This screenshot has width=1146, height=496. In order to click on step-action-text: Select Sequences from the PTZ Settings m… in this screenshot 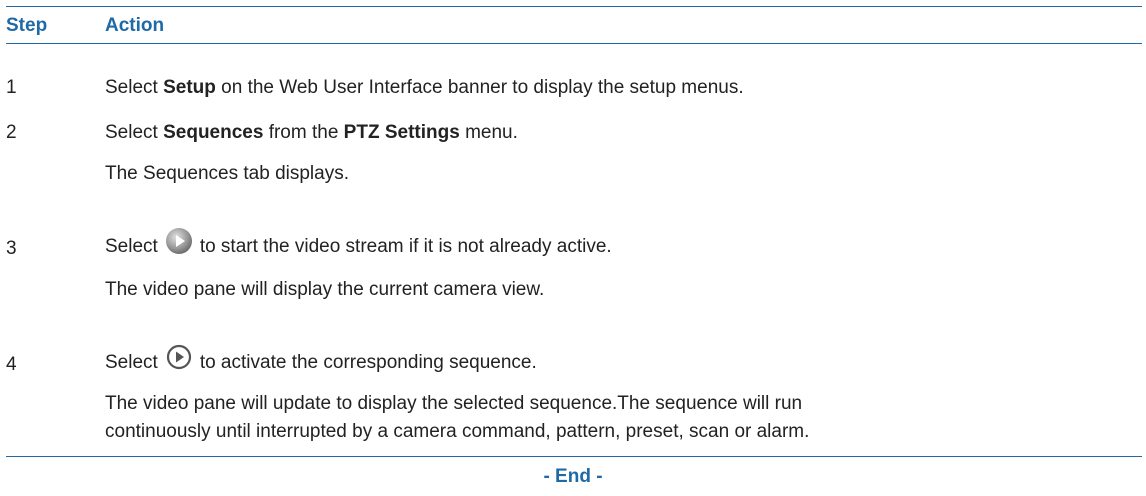, I will do `click(311, 132)`.